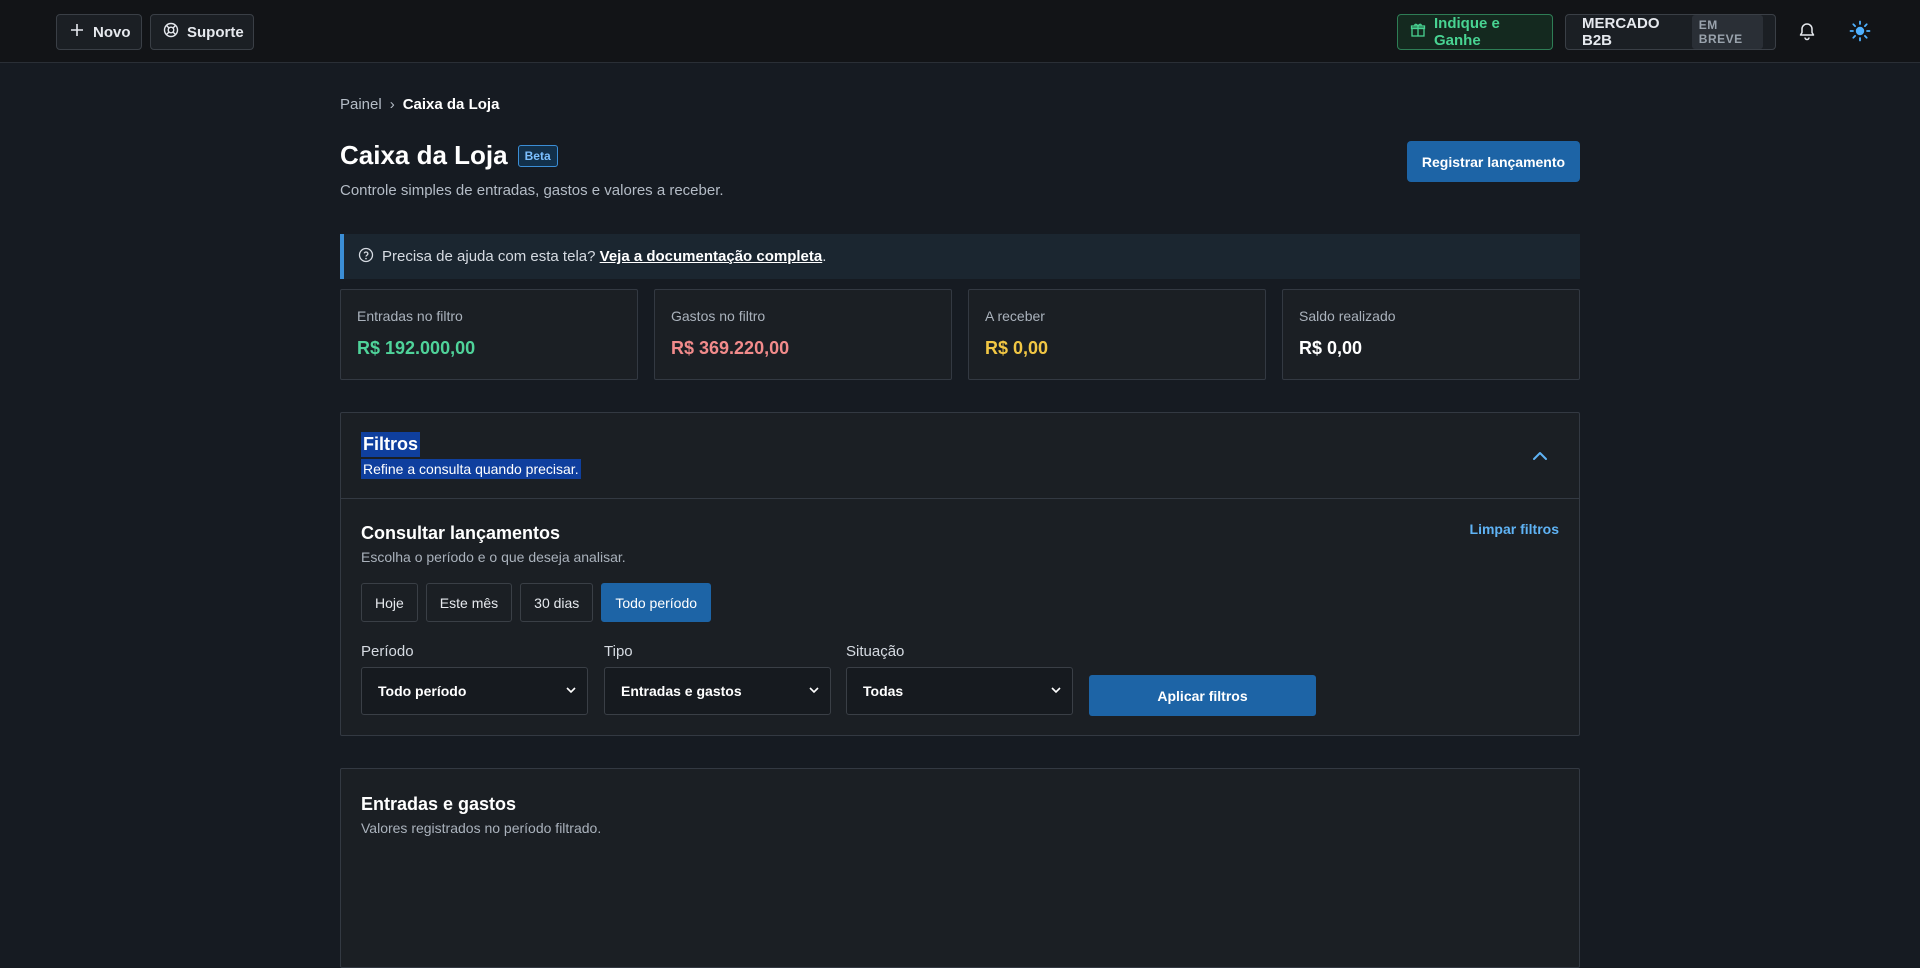  Describe the element at coordinates (481, 828) in the screenshot. I see `entries-subtitle: Valores registrados no período filtrado.` at that location.